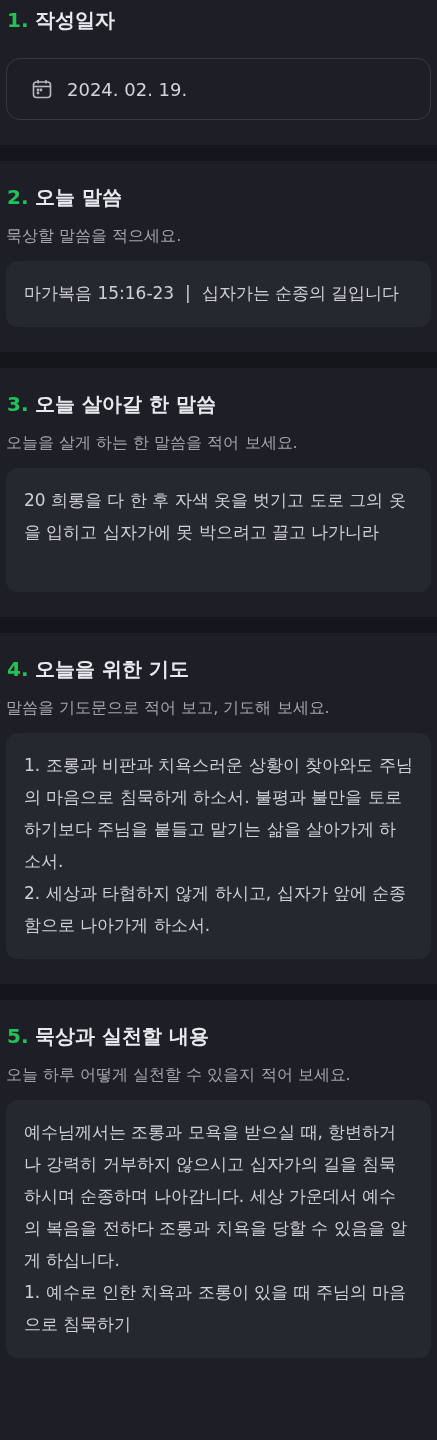 This screenshot has height=1440, width=437. What do you see at coordinates (112, 669) in the screenshot?
I see `section-title: 오늘을 위한 기도` at bounding box center [112, 669].